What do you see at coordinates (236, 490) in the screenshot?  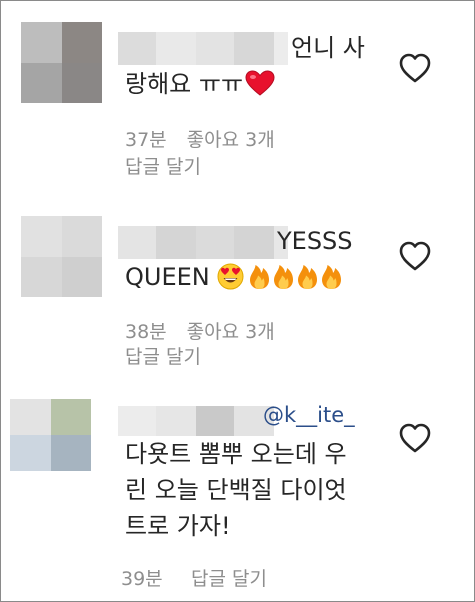 I see `comment-text-line: 린 오늘 단백질 다이엇` at bounding box center [236, 490].